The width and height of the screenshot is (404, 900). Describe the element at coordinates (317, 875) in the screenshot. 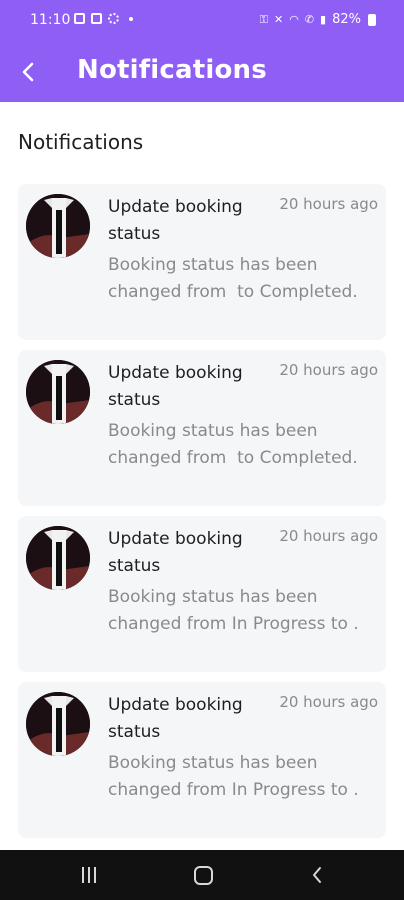

I see `back-icon` at that location.